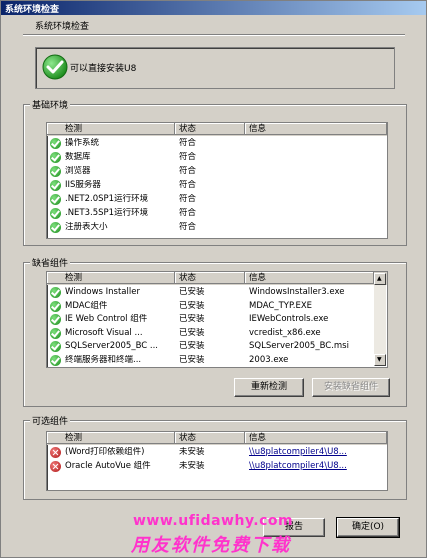  Describe the element at coordinates (214, 35) in the screenshot. I see `header-divider` at that location.